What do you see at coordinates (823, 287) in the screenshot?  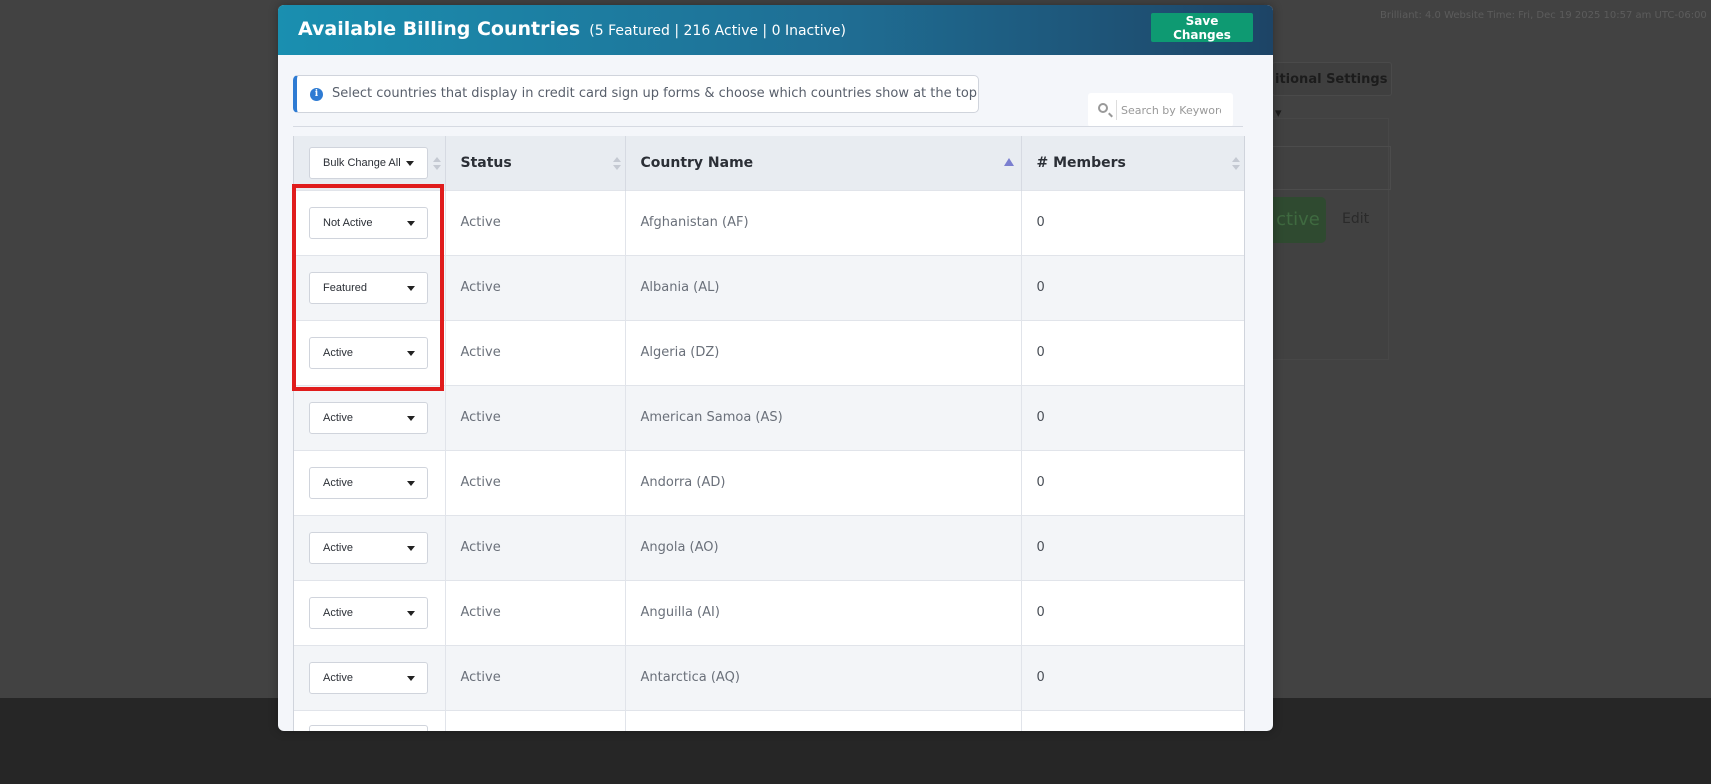 I see `country-name-cell: Albania (AL)` at bounding box center [823, 287].